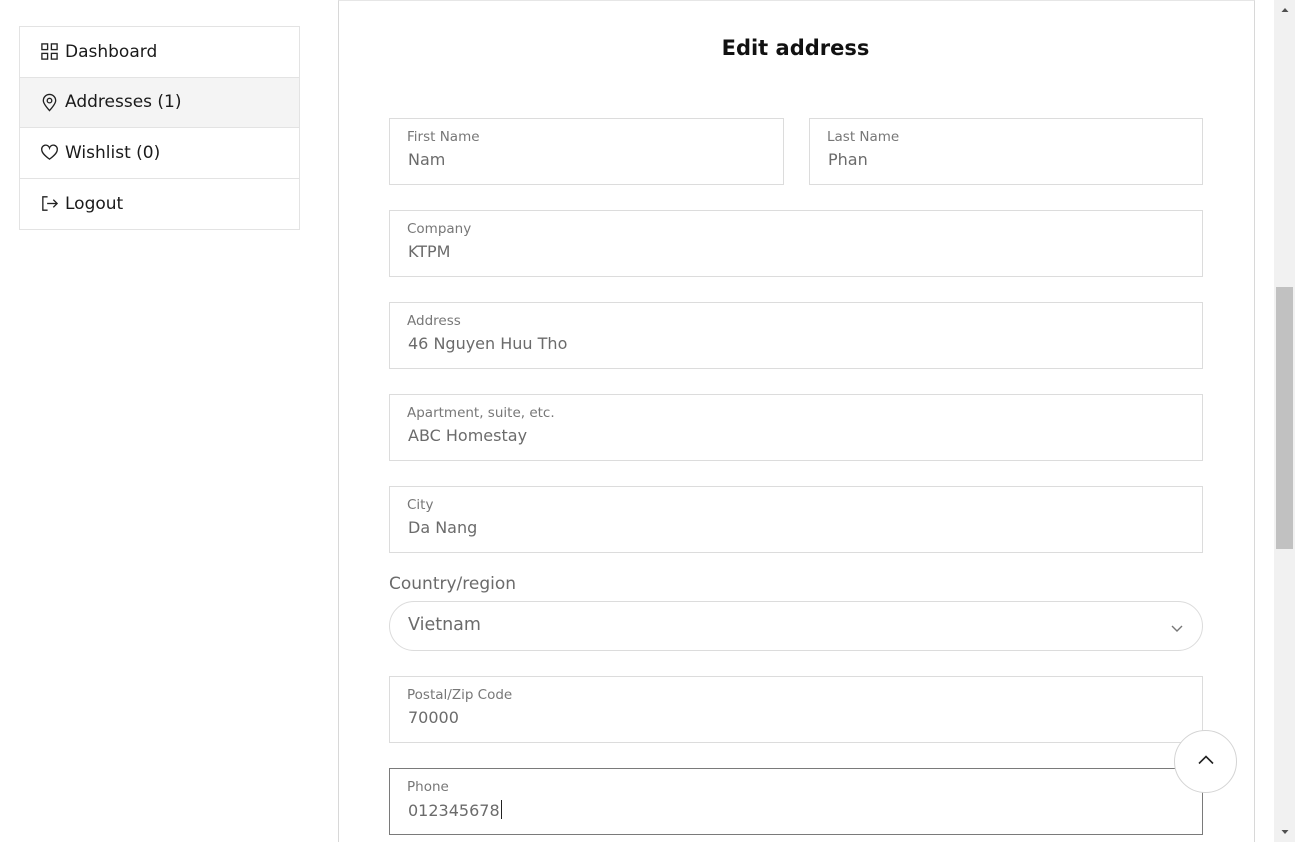 The width and height of the screenshot is (1295, 842). I want to click on postal-code-value: 70000, so click(433, 717).